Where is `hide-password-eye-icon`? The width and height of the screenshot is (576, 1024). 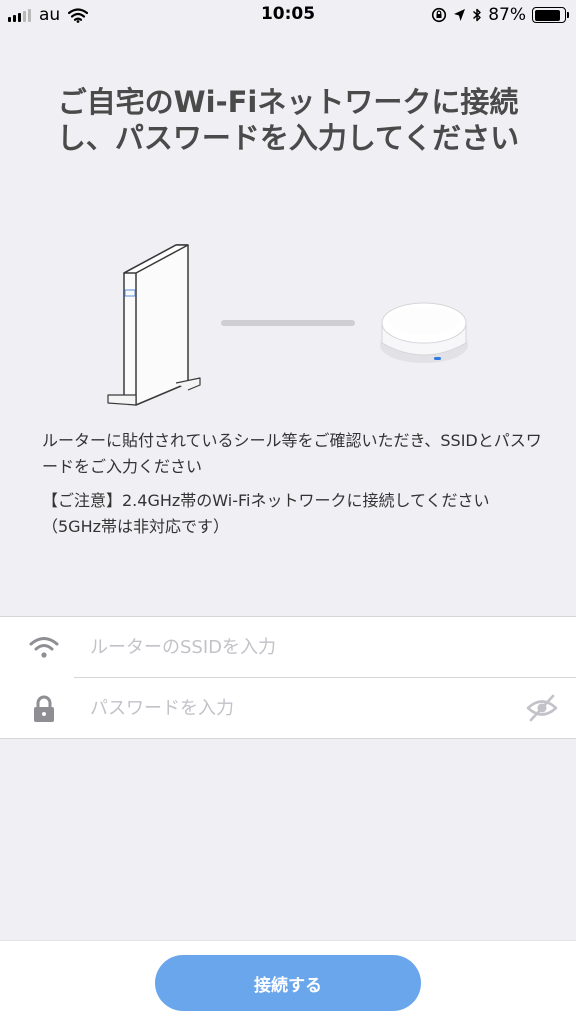
hide-password-eye-icon is located at coordinates (542, 708).